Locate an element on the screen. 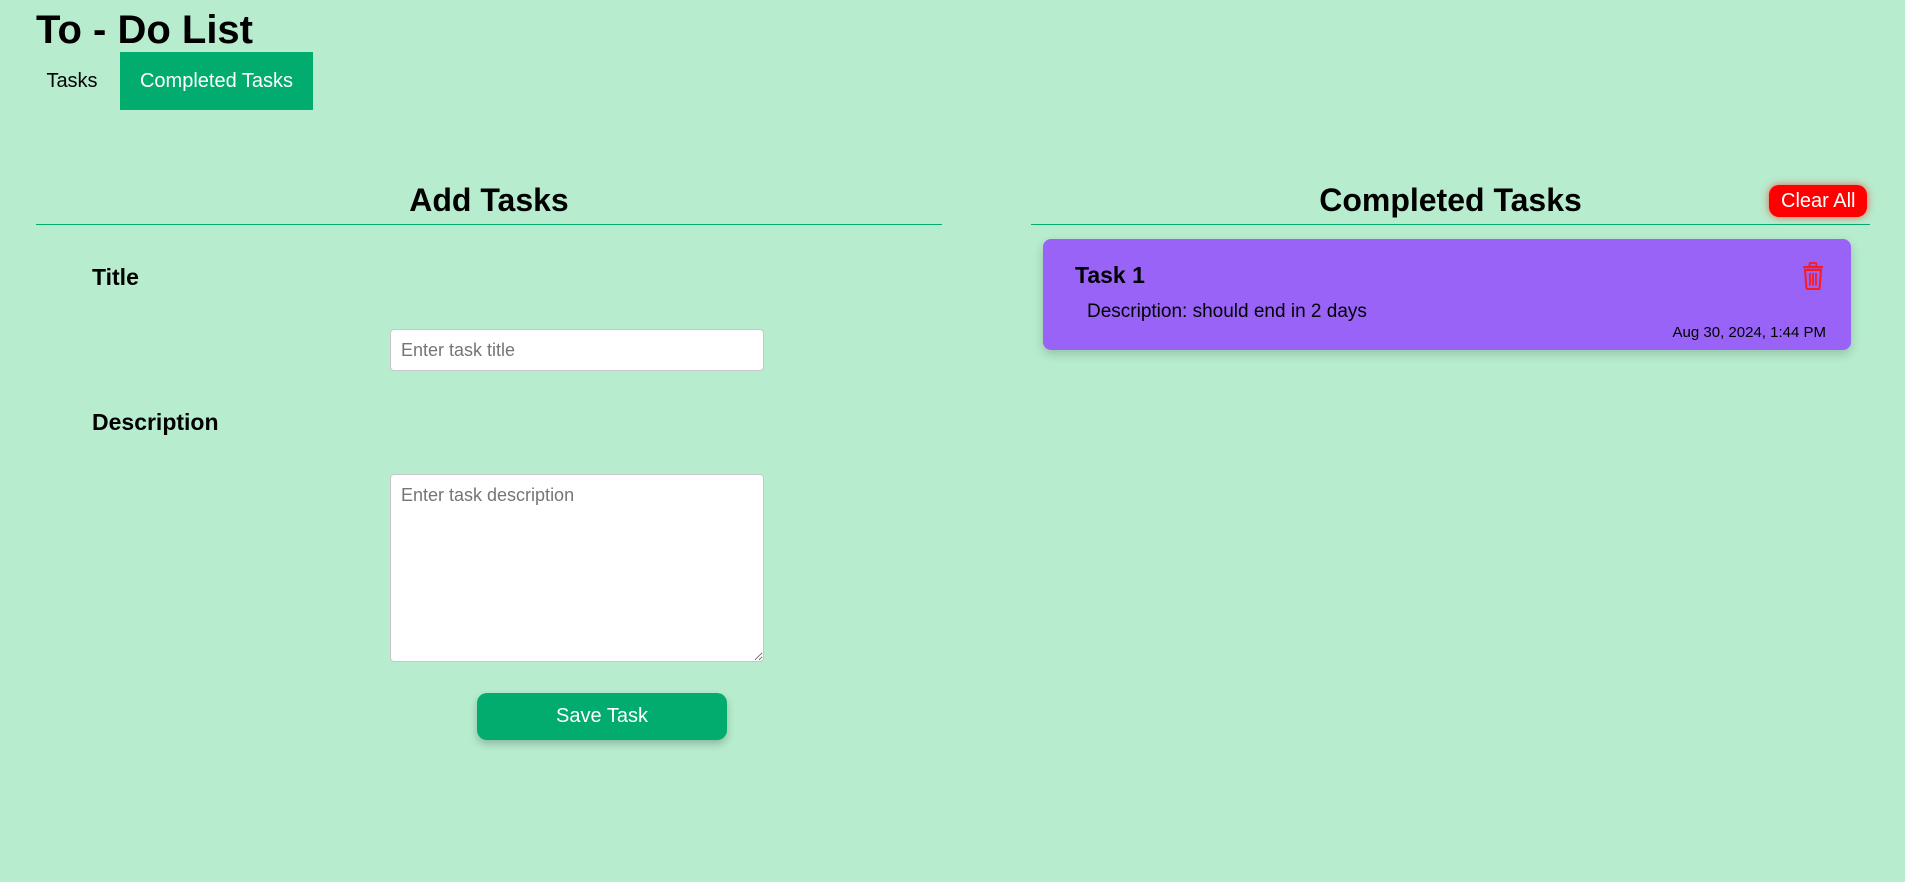 This screenshot has width=1905, height=882. add-tasks-panel: Add Tasks is located at coordinates (489, 202).